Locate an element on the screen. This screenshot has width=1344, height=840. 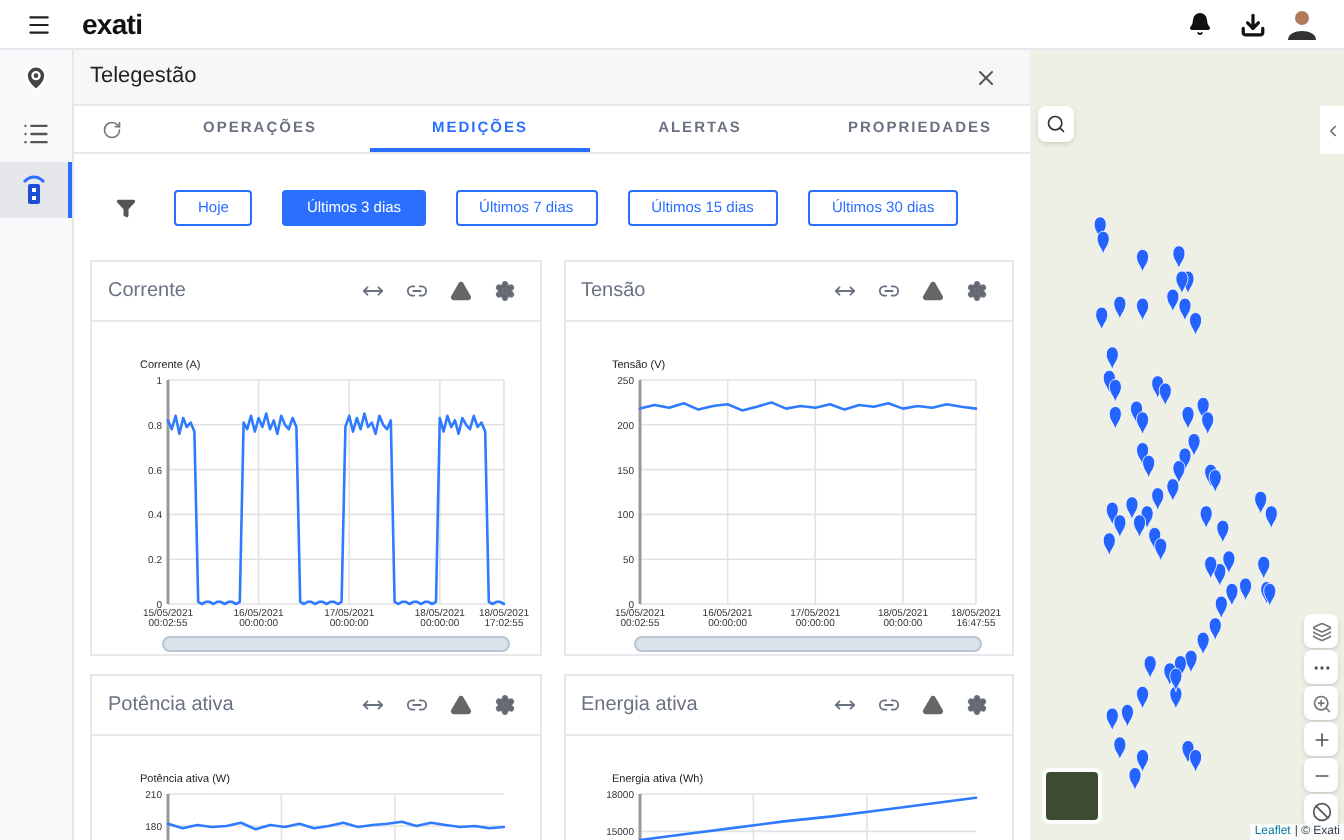
card-title: Corrente is located at coordinates (148, 292).